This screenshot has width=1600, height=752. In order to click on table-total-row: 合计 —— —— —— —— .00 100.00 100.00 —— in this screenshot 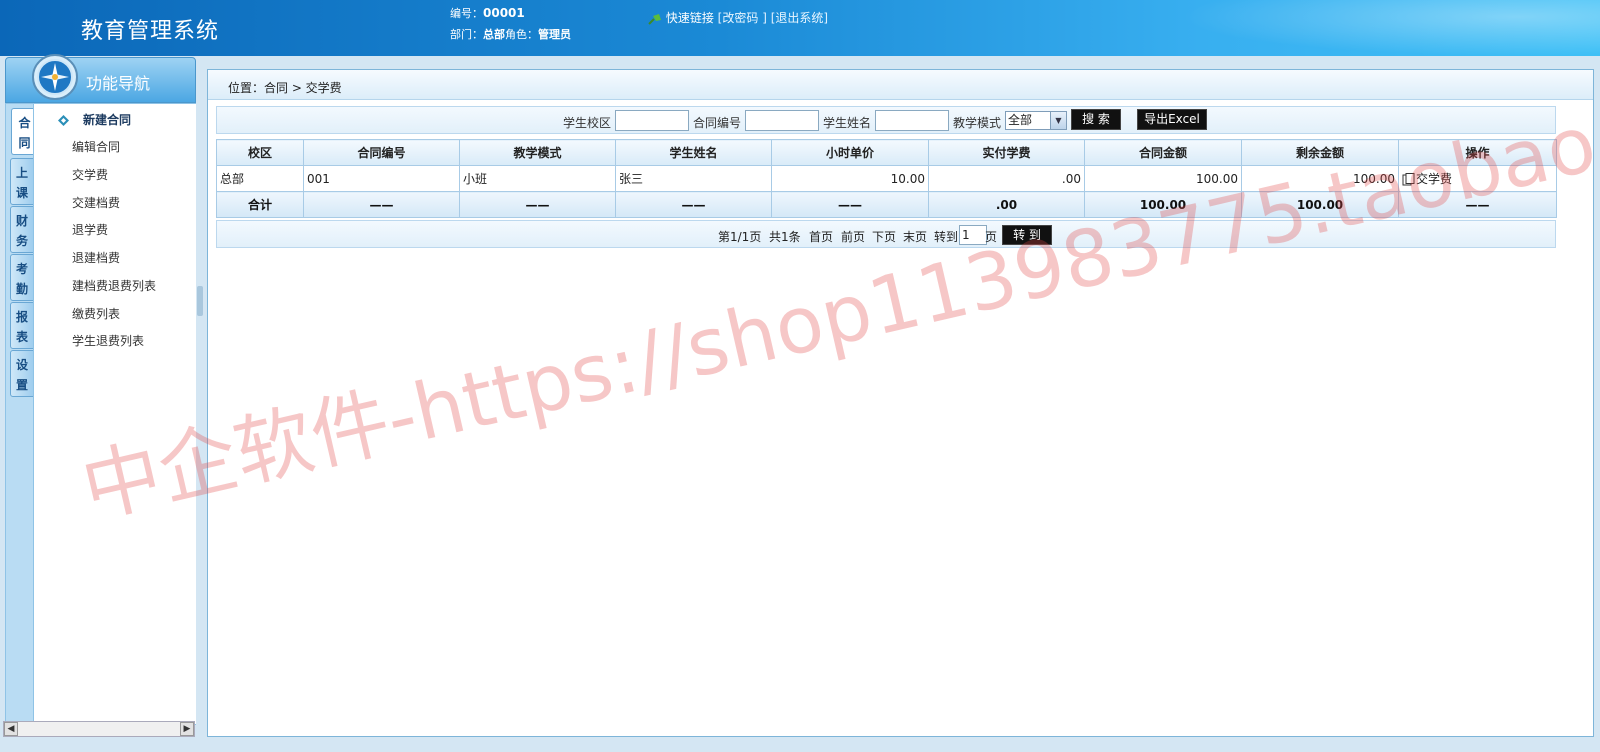, I will do `click(886, 204)`.